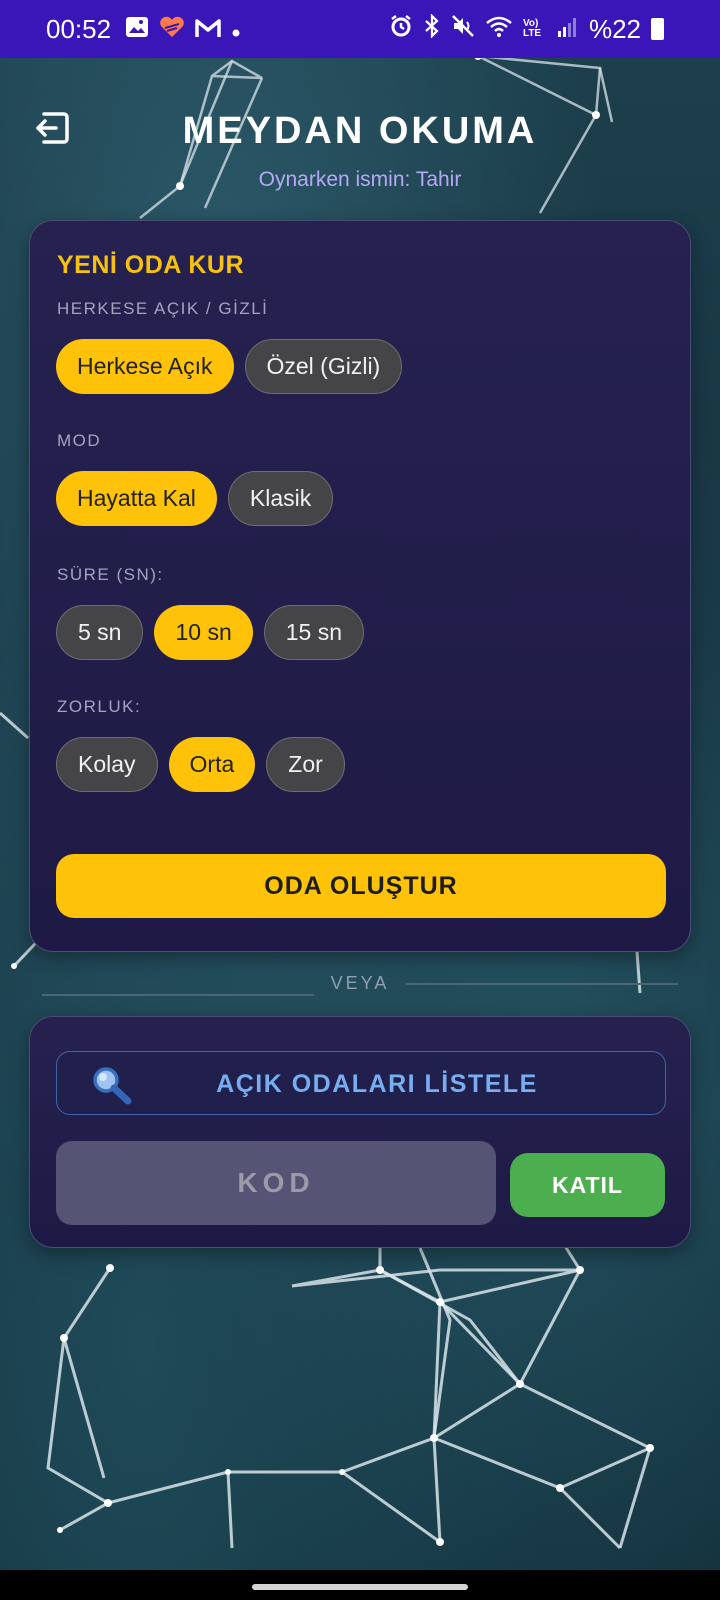 The width and height of the screenshot is (720, 1600). What do you see at coordinates (499, 29) in the screenshot?
I see `wifi-icon` at bounding box center [499, 29].